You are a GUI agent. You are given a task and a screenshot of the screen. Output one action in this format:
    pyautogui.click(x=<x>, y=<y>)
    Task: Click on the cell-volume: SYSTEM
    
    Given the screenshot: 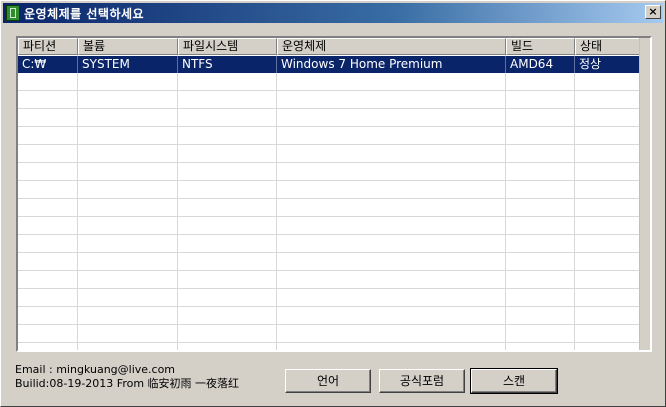 What is the action you would take?
    pyautogui.click(x=128, y=64)
    